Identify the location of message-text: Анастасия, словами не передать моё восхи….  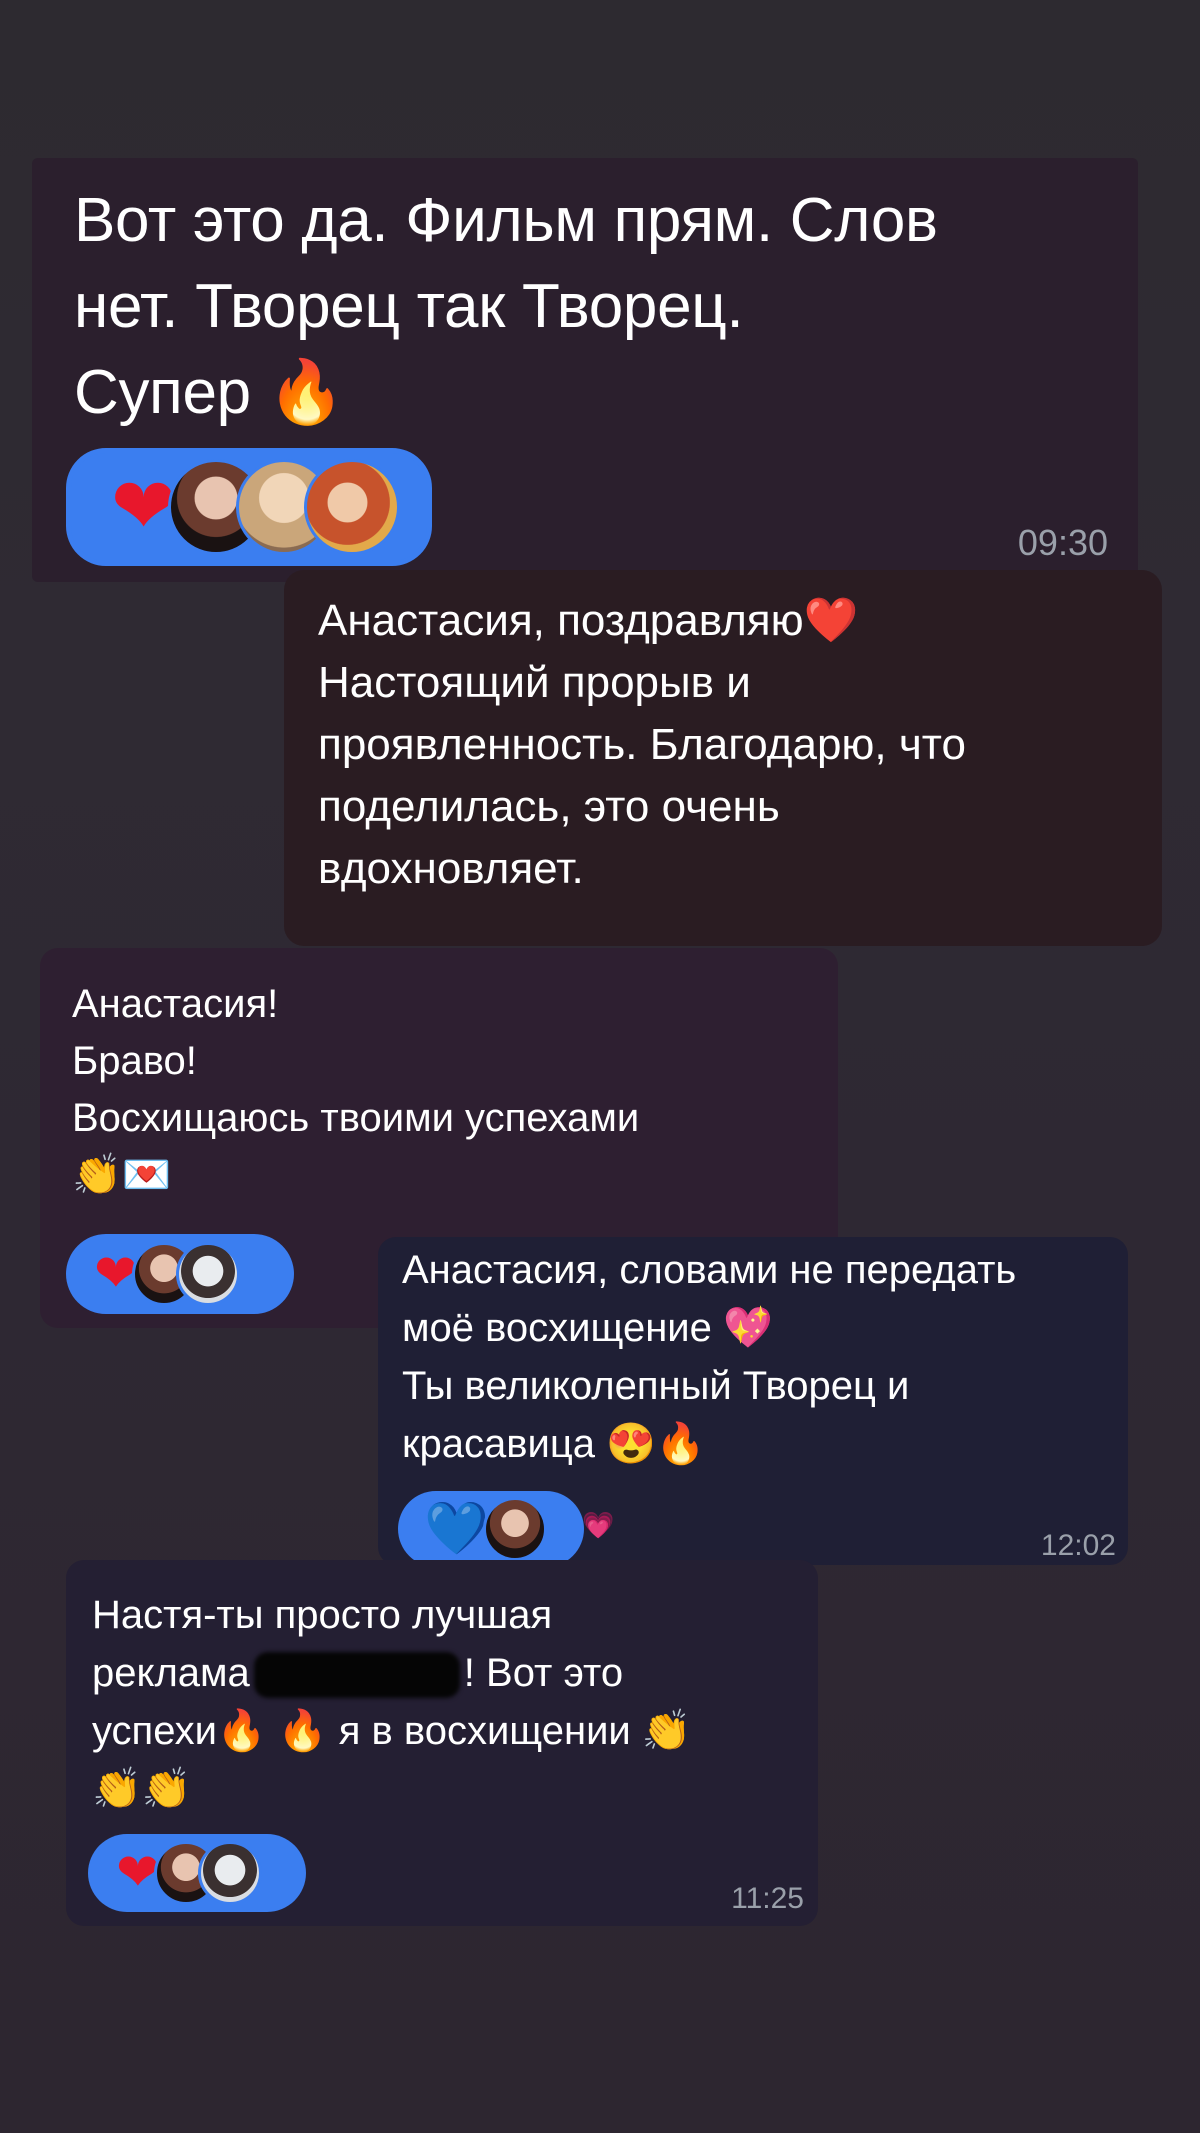
(709, 1357).